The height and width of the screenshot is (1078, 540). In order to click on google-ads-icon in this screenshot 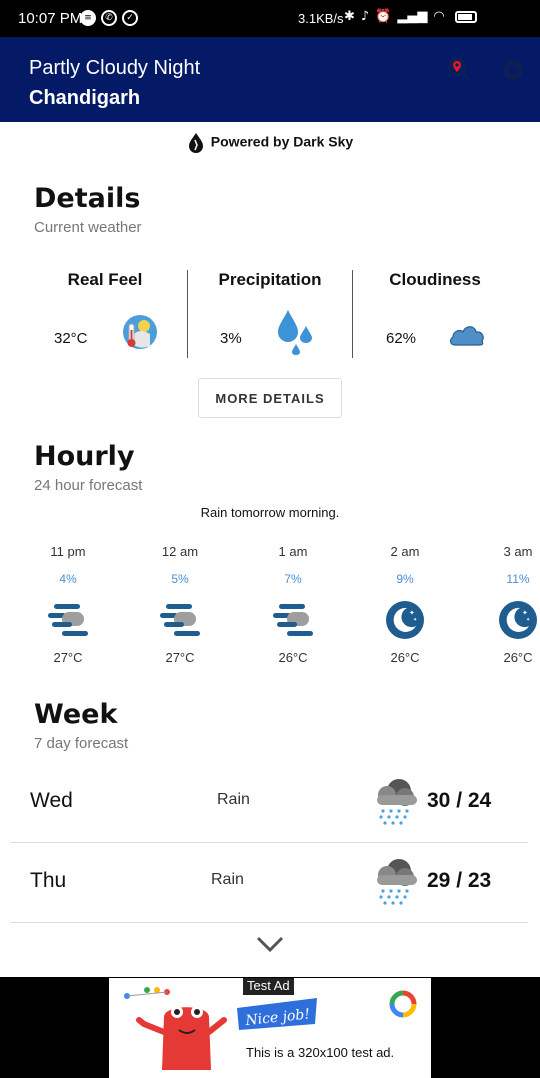, I will do `click(403, 1004)`.